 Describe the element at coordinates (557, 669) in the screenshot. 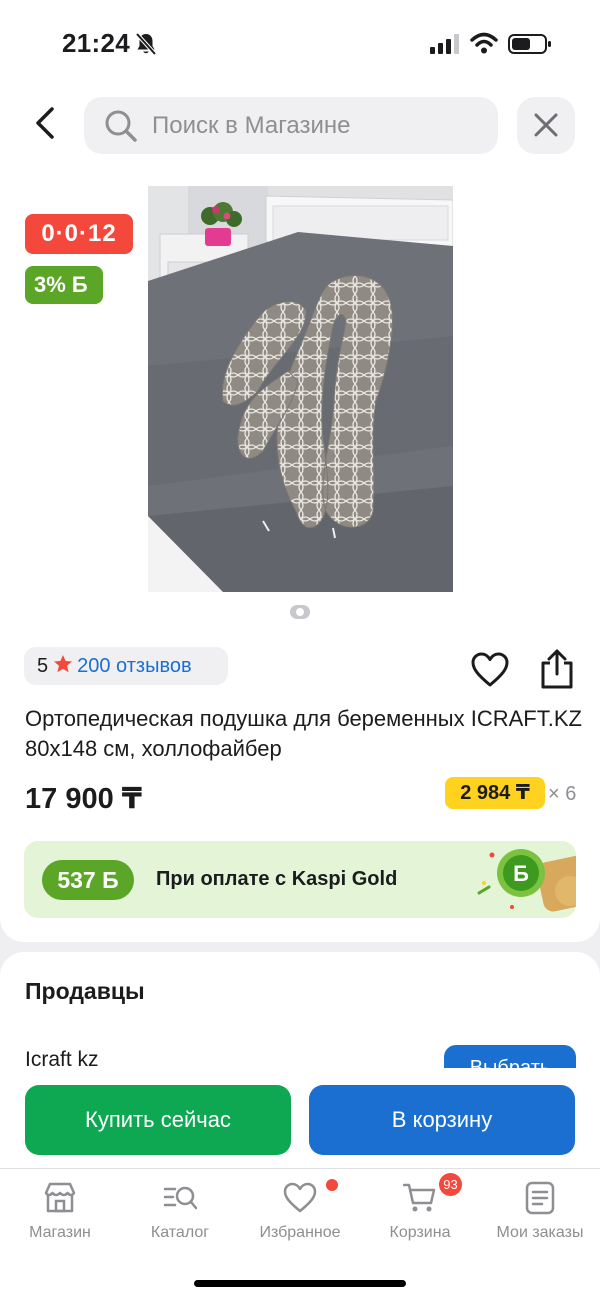

I see `share-icon` at that location.